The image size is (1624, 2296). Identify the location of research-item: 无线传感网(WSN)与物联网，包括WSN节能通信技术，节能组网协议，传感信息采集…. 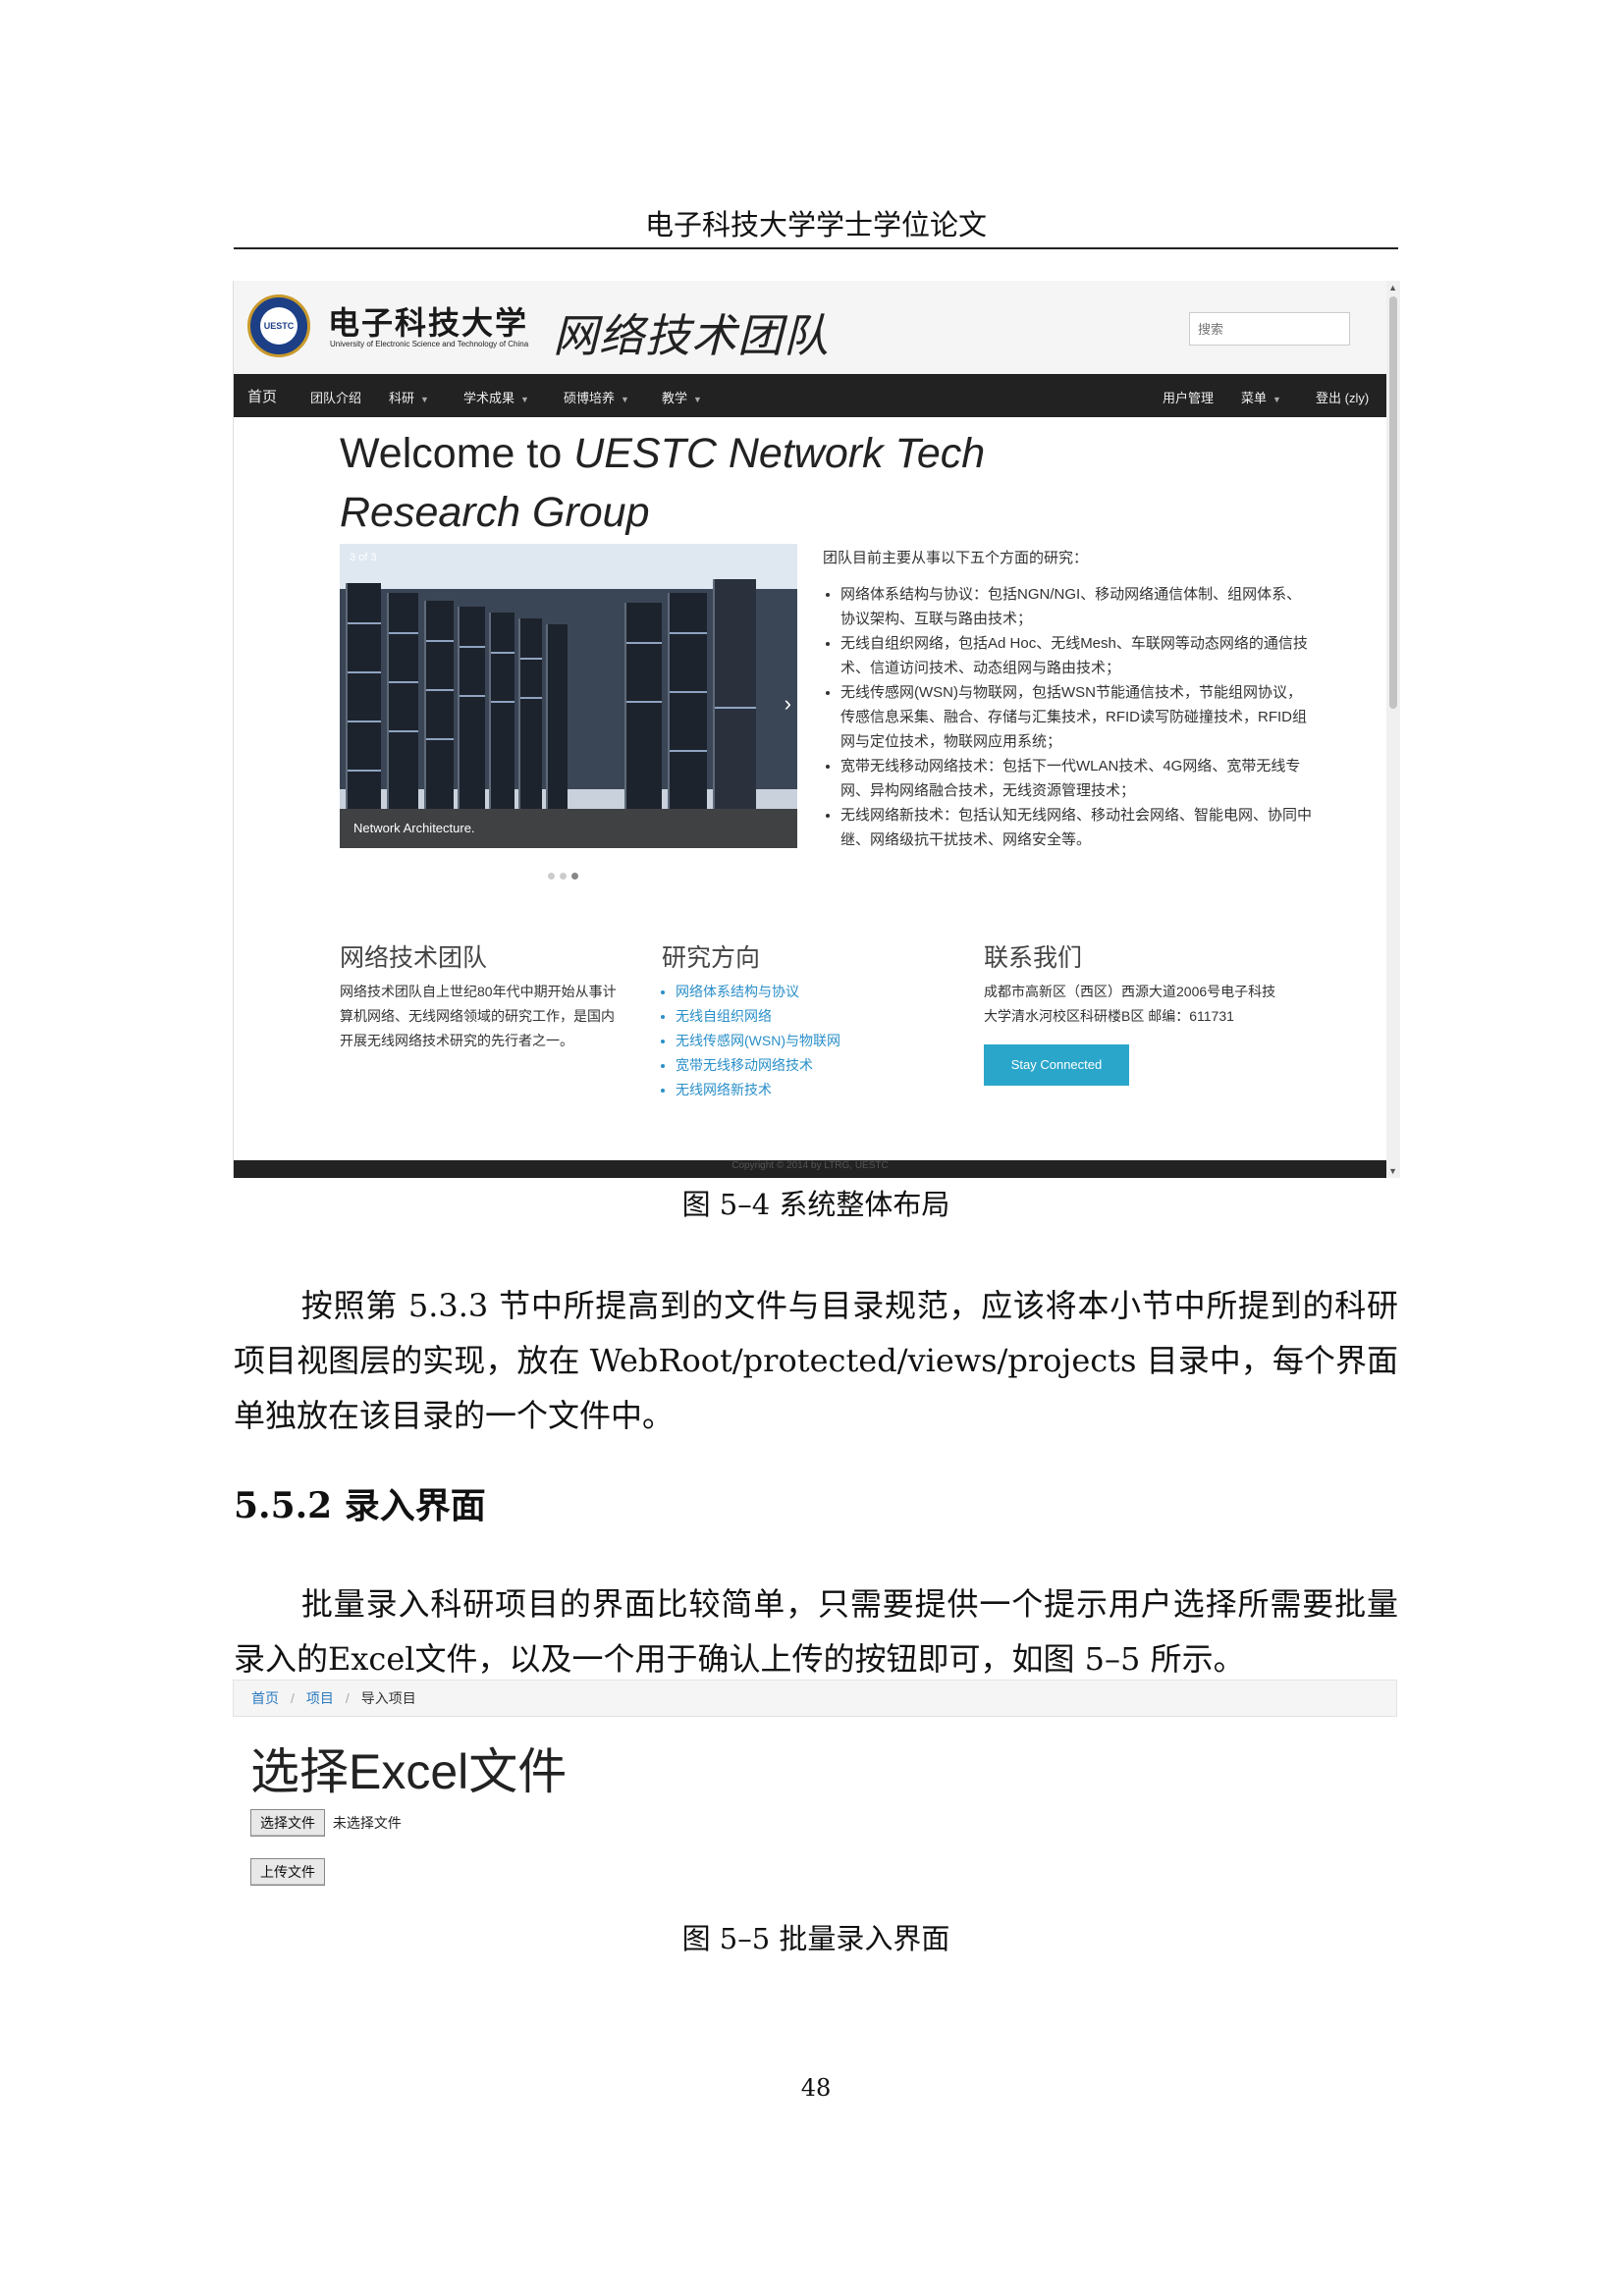
(1077, 717).